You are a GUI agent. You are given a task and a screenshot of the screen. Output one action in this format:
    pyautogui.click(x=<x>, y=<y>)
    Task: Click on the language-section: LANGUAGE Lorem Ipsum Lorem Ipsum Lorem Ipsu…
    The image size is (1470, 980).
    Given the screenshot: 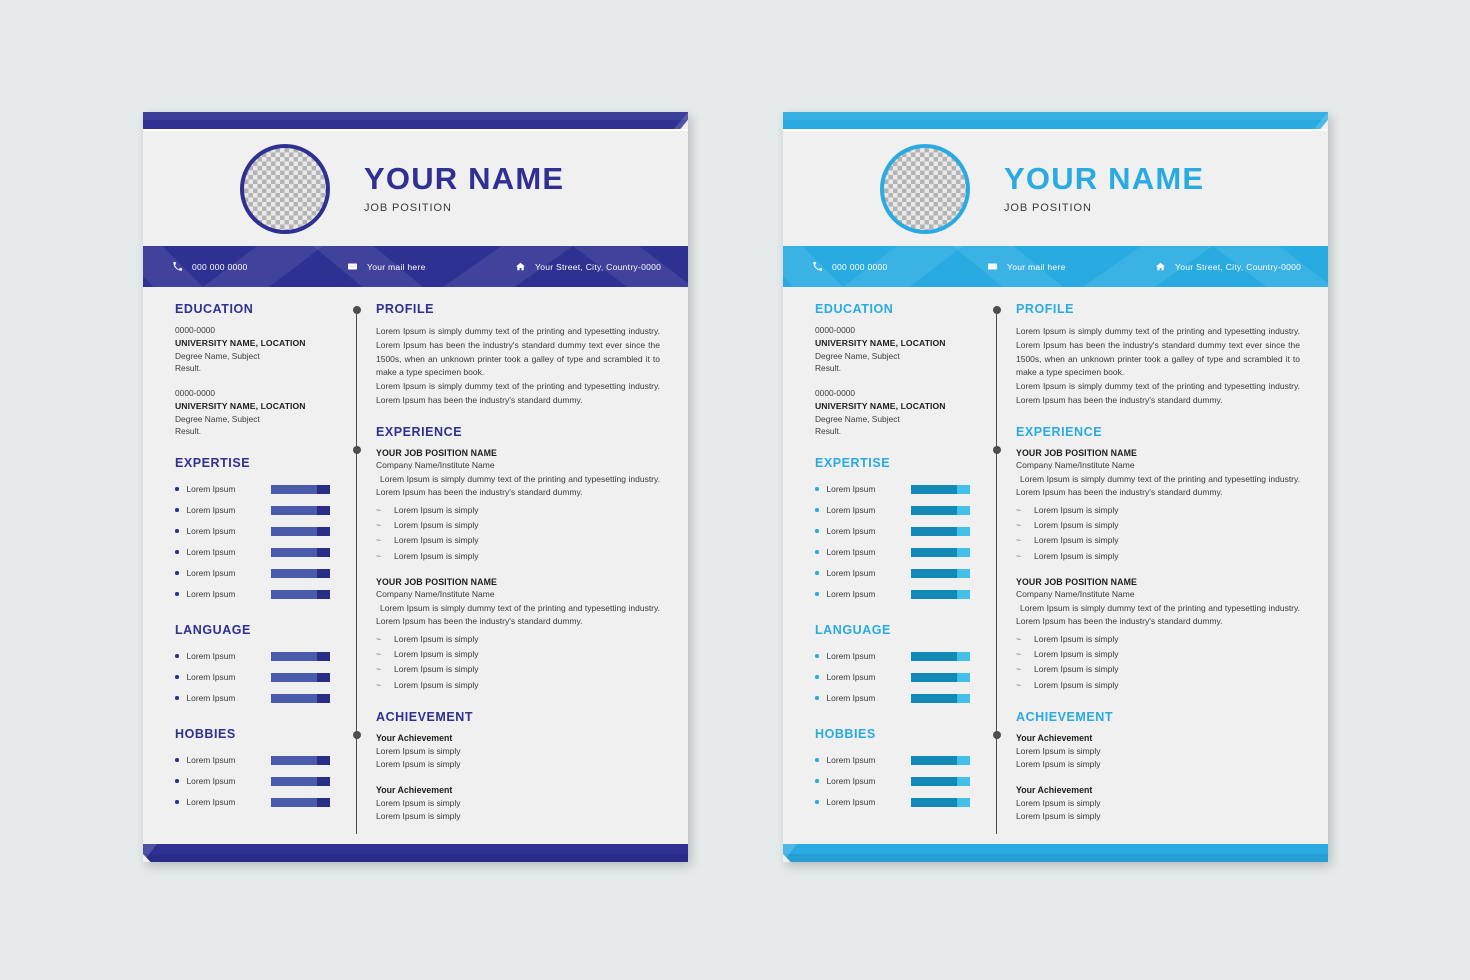 What is the action you would take?
    pyautogui.click(x=259, y=666)
    